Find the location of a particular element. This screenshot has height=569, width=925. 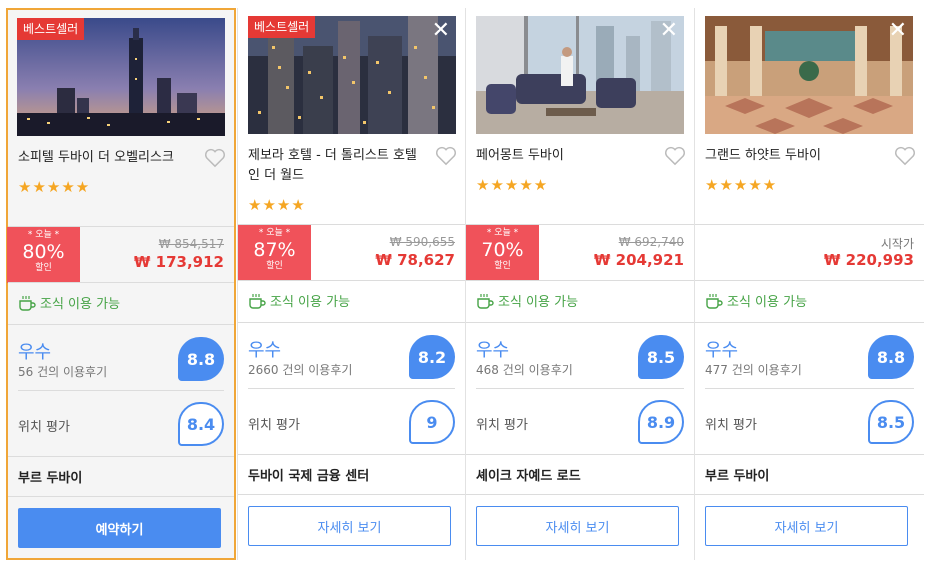

review-count: 56 건의 이용후기 is located at coordinates (62, 371).